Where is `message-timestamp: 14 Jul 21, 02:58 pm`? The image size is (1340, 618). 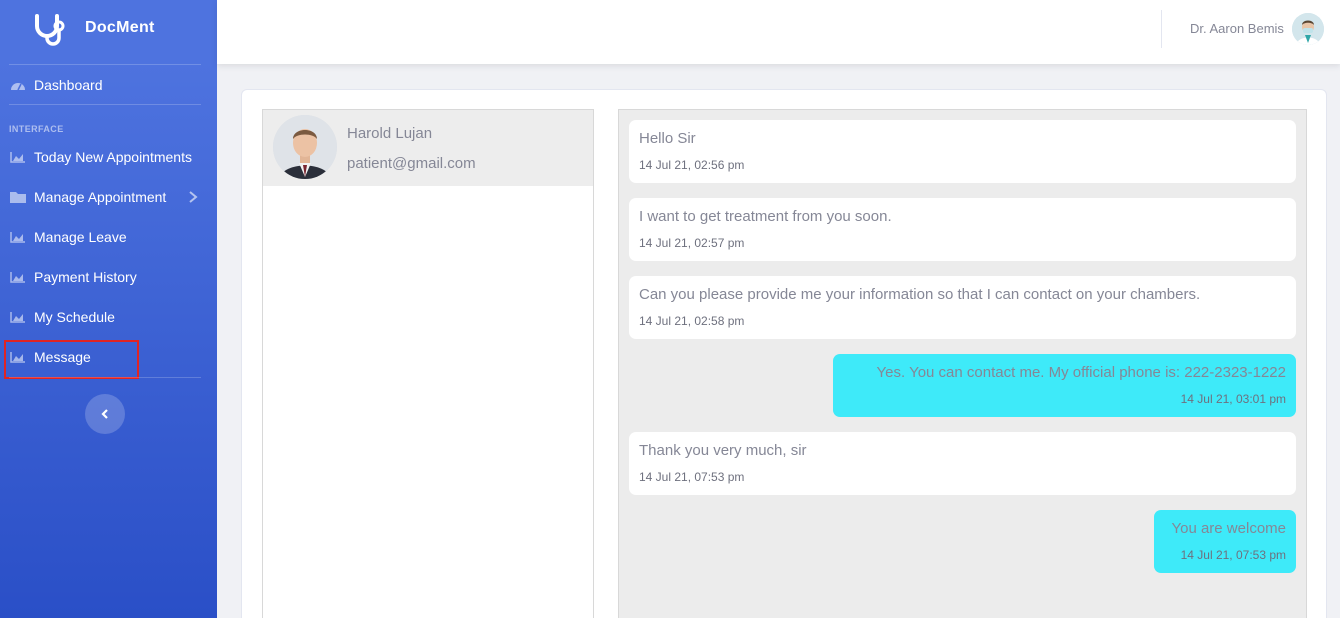
message-timestamp: 14 Jul 21, 02:58 pm is located at coordinates (692, 321).